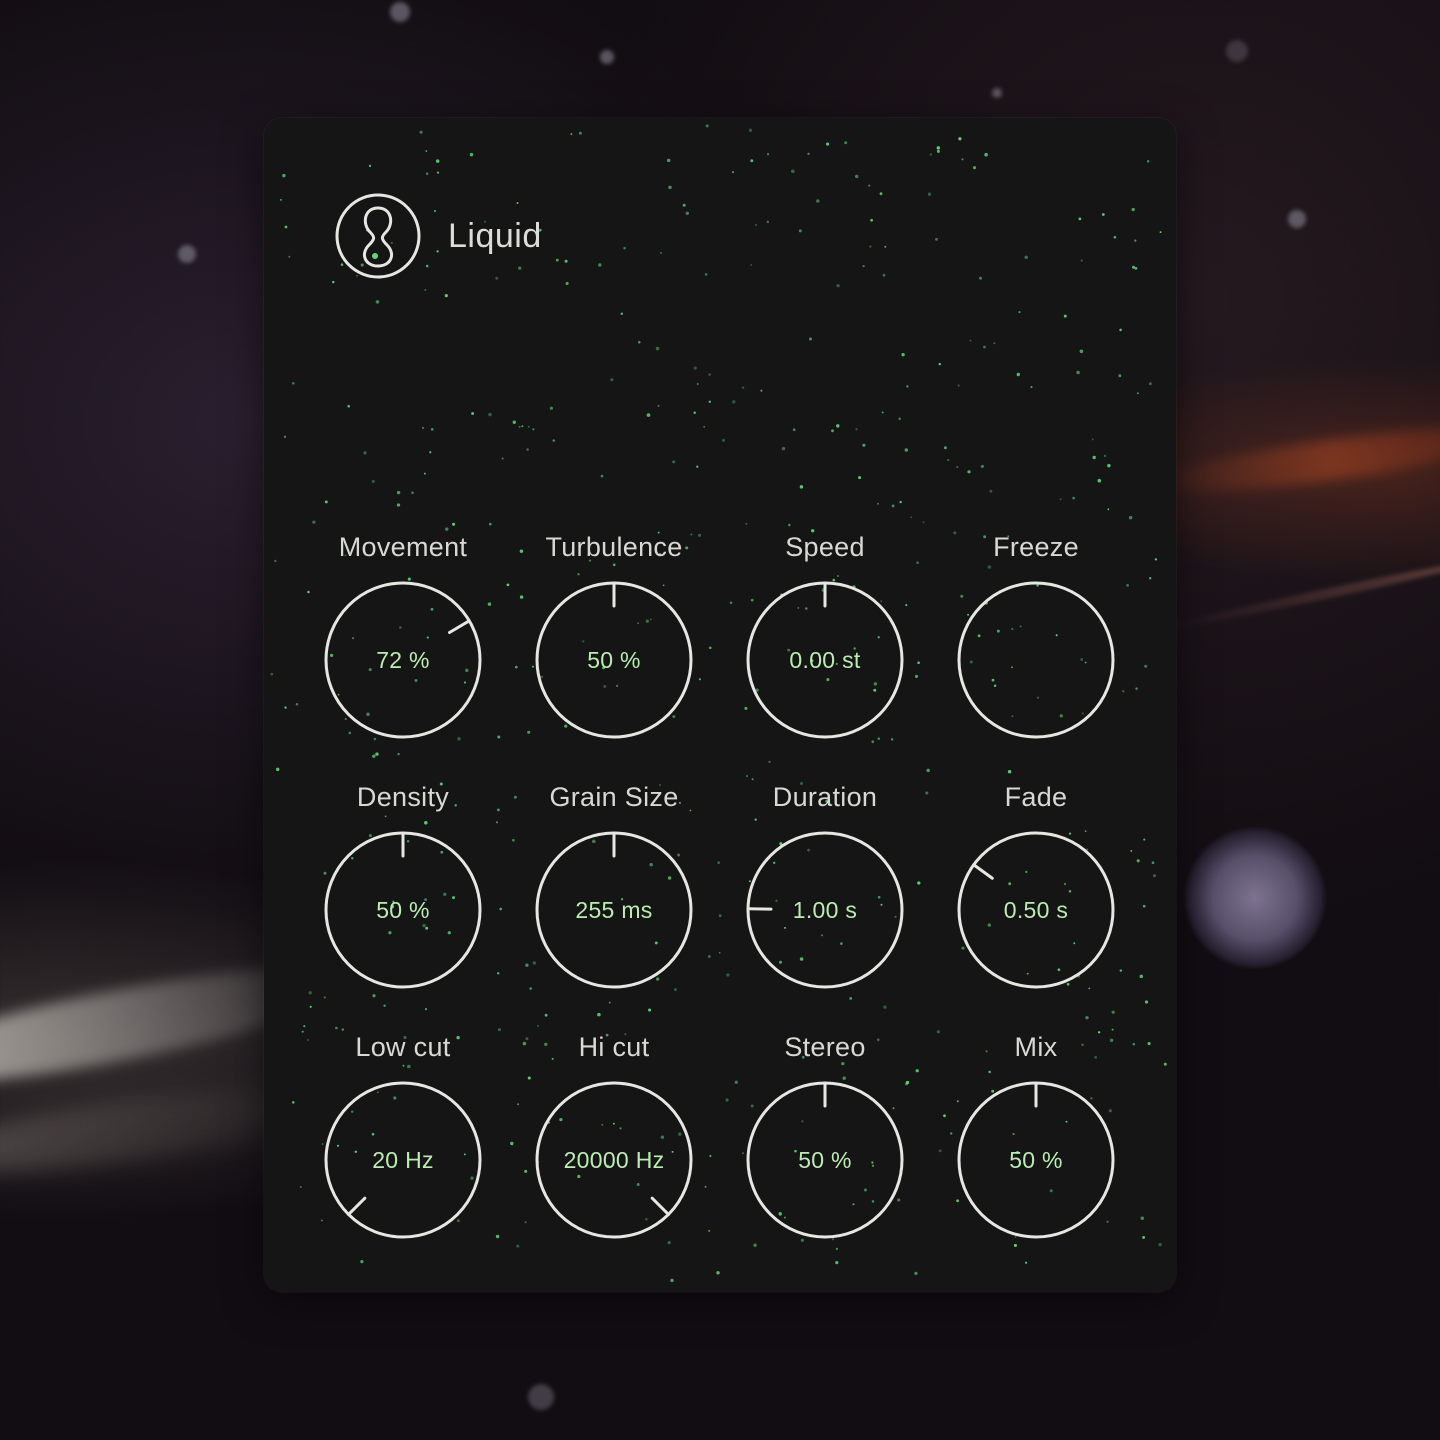  I want to click on turbulence-knob: 50 %, so click(614, 660).